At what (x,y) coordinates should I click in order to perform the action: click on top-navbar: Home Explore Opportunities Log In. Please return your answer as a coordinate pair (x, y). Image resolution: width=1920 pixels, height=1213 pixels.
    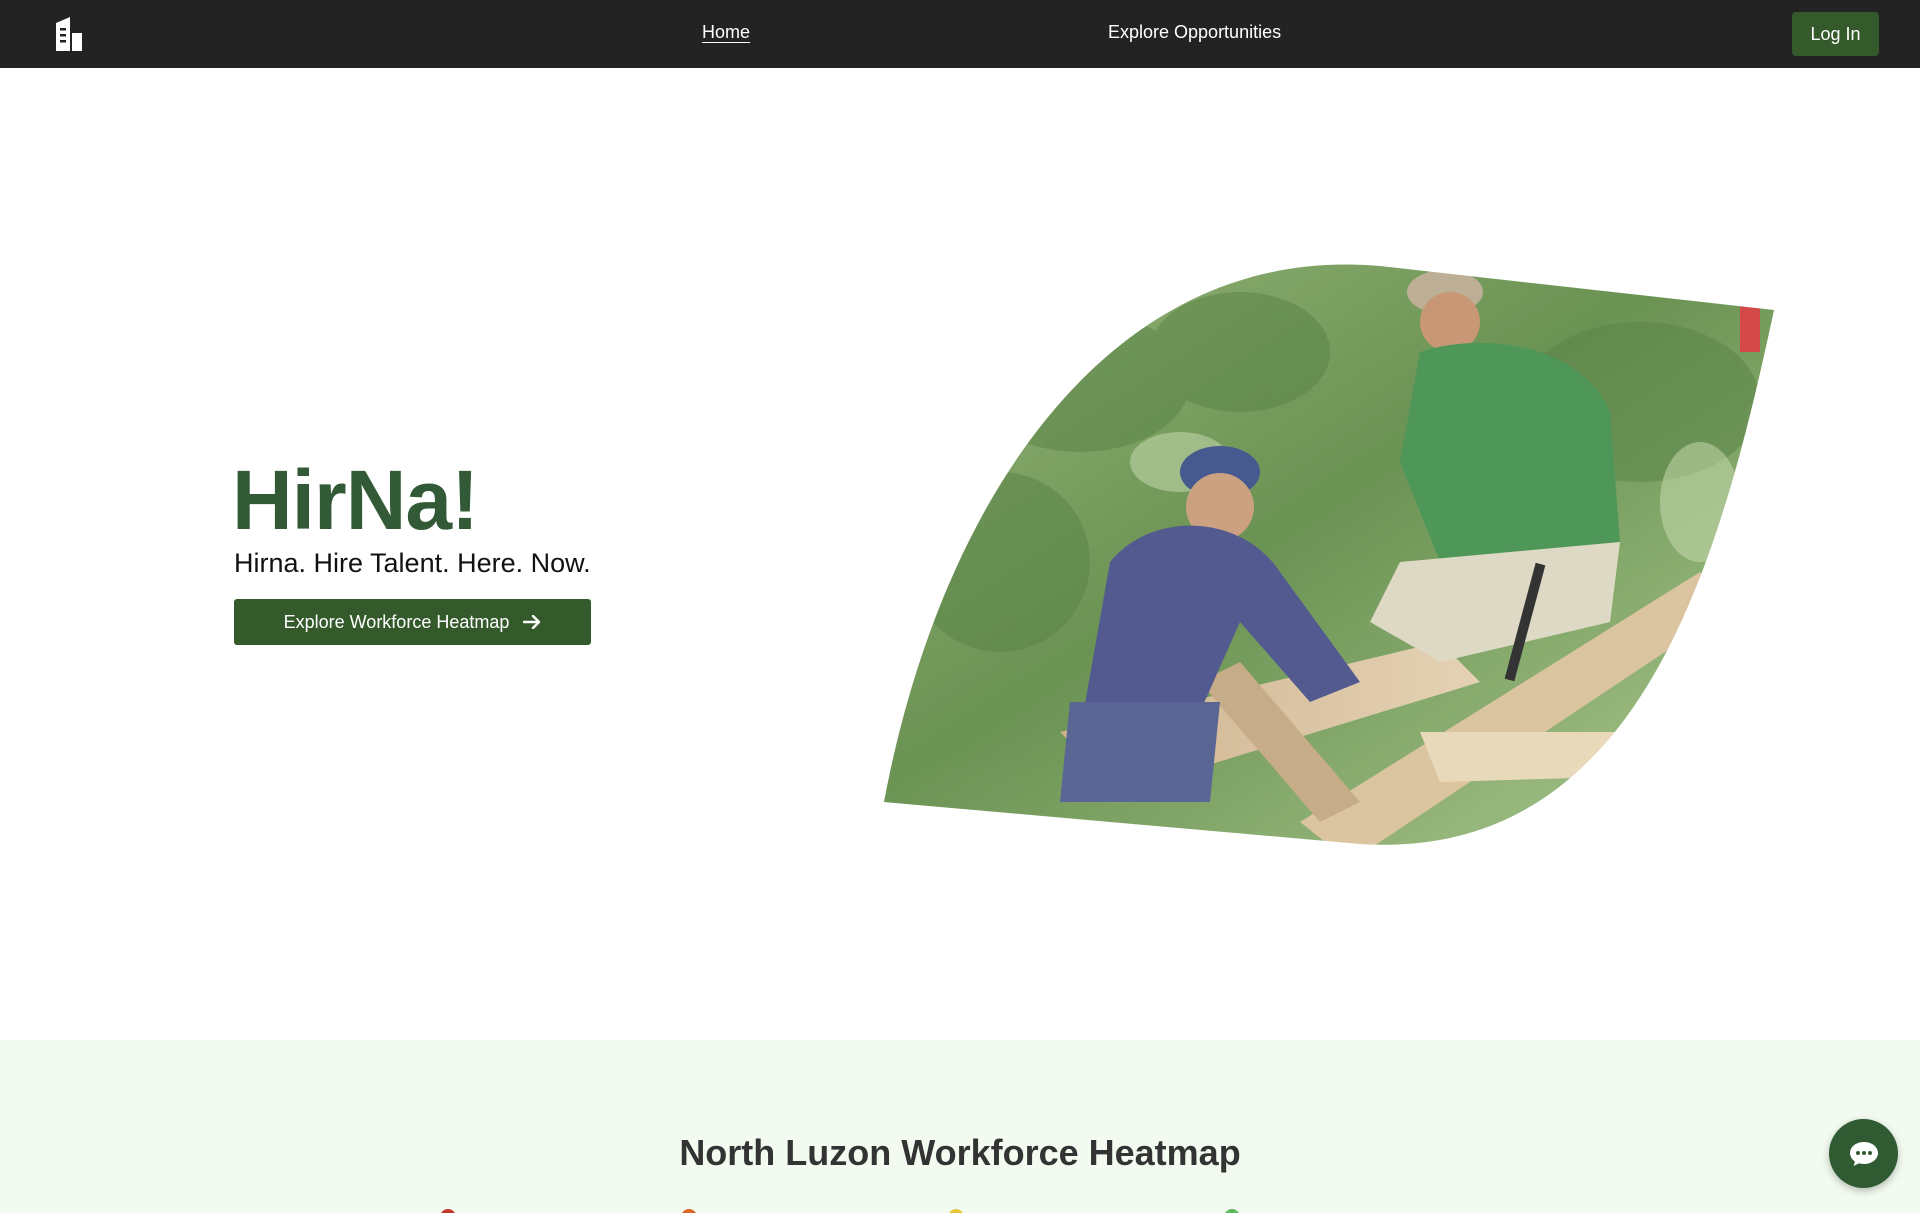
    Looking at the image, I should click on (960, 34).